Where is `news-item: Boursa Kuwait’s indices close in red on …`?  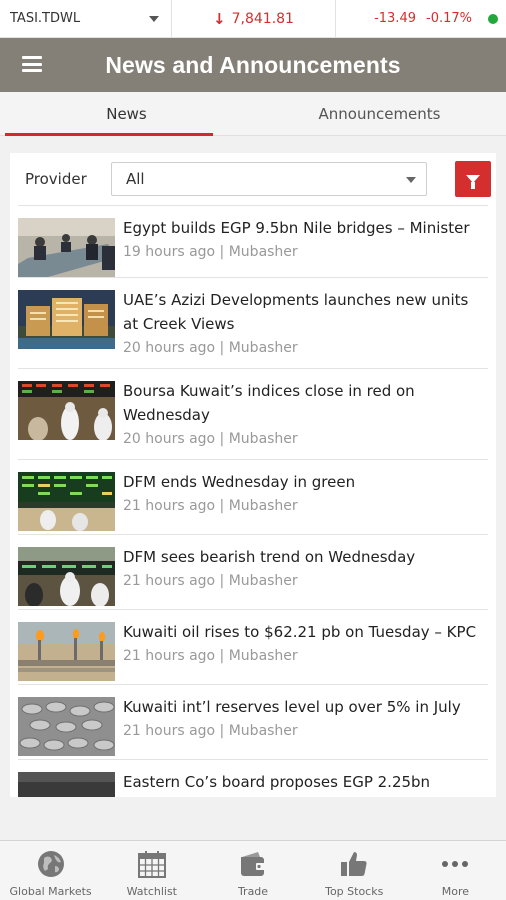
news-item: Boursa Kuwait’s indices close in red on … is located at coordinates (253, 414).